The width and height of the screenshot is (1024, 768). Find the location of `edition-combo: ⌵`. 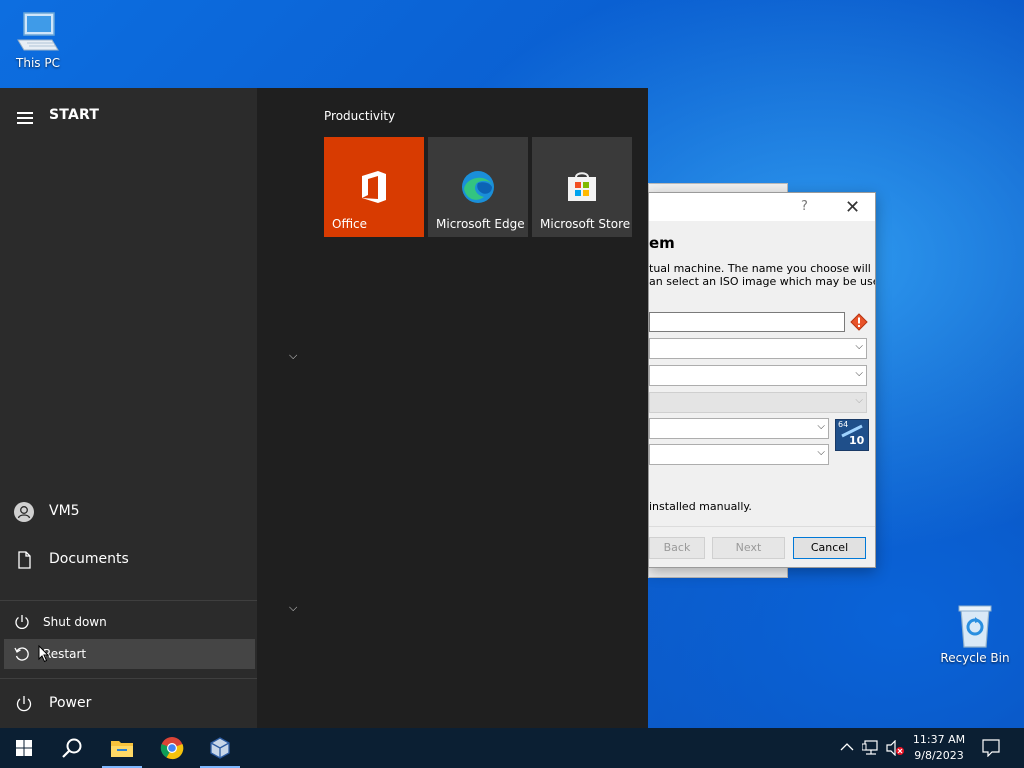

edition-combo: ⌵ is located at coordinates (758, 402).